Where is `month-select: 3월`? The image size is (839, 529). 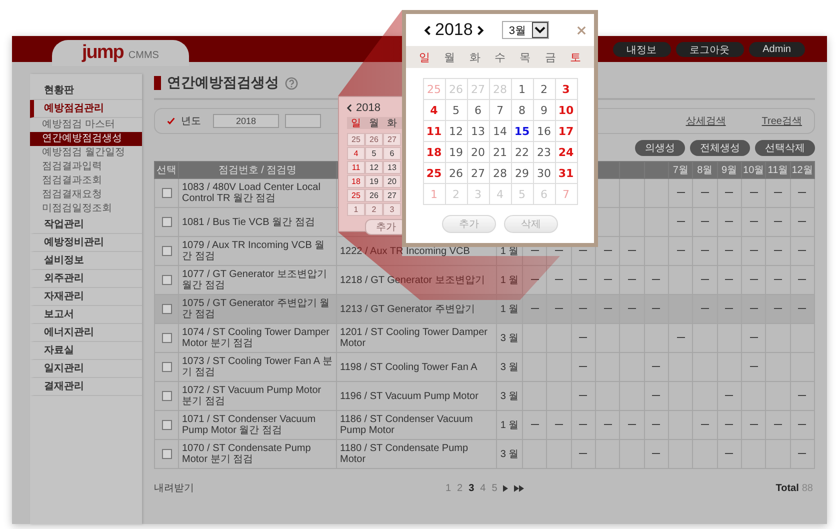 month-select: 3월 is located at coordinates (525, 30).